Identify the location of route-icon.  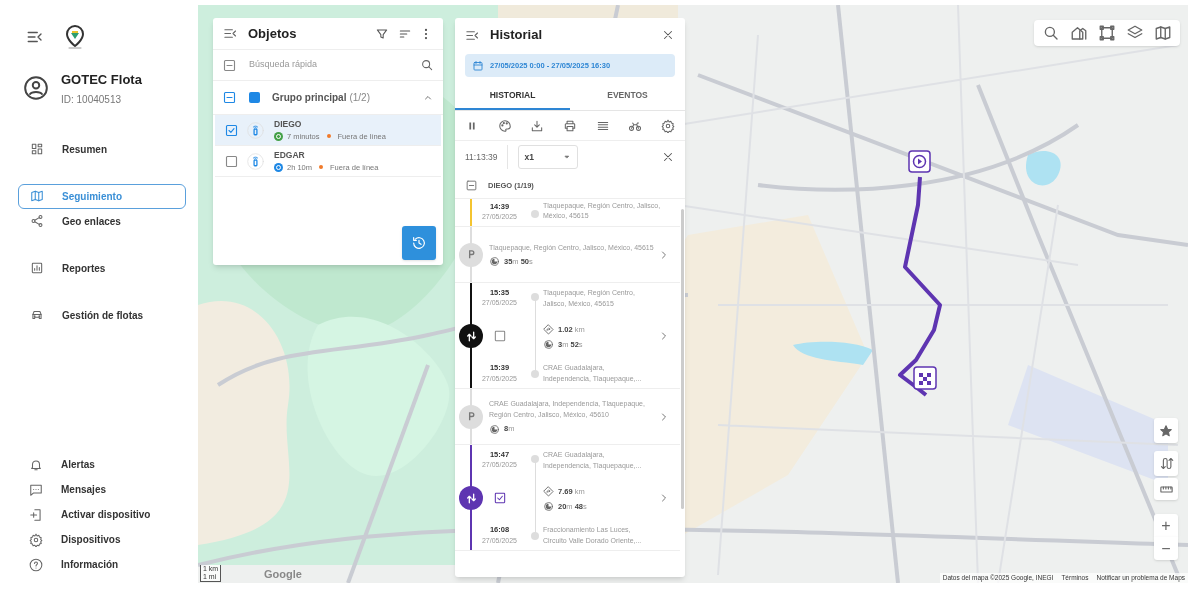
(1166, 463).